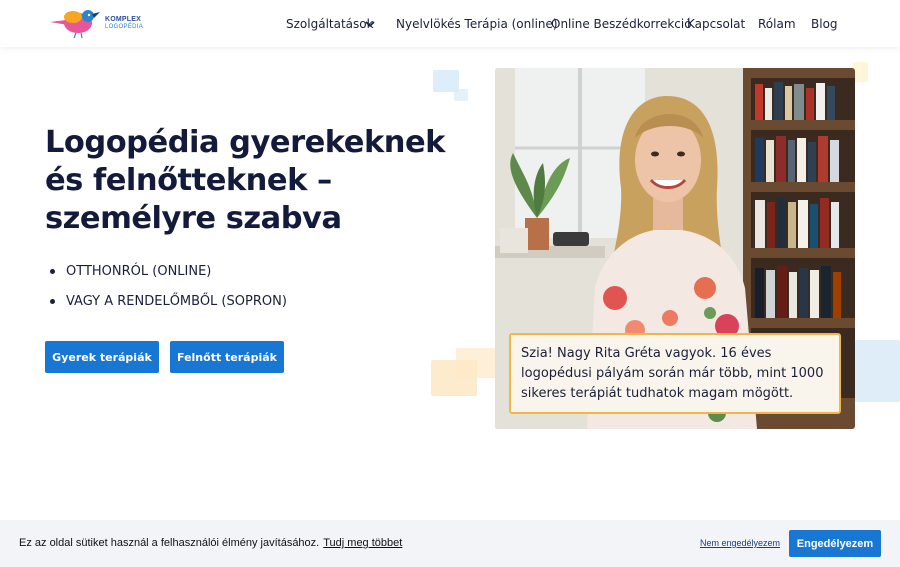 The width and height of the screenshot is (900, 567). I want to click on nav-item-nyelvlokes: Nyelvlökés Terápia (online), so click(477, 24).